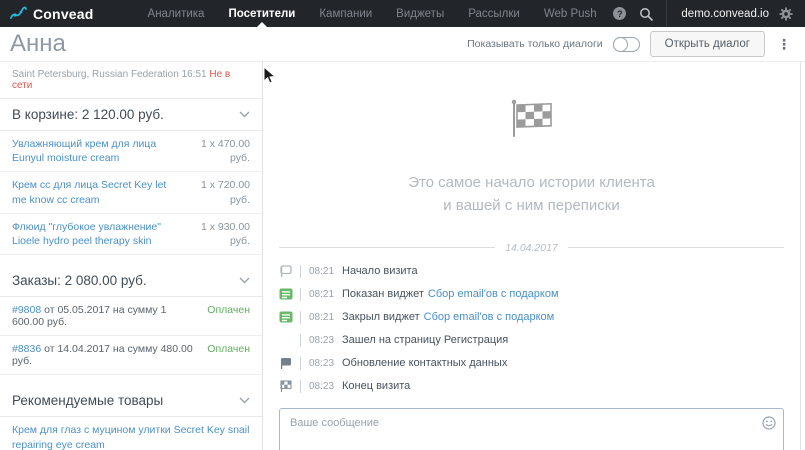 The width and height of the screenshot is (805, 450). I want to click on emoji-icon, so click(769, 422).